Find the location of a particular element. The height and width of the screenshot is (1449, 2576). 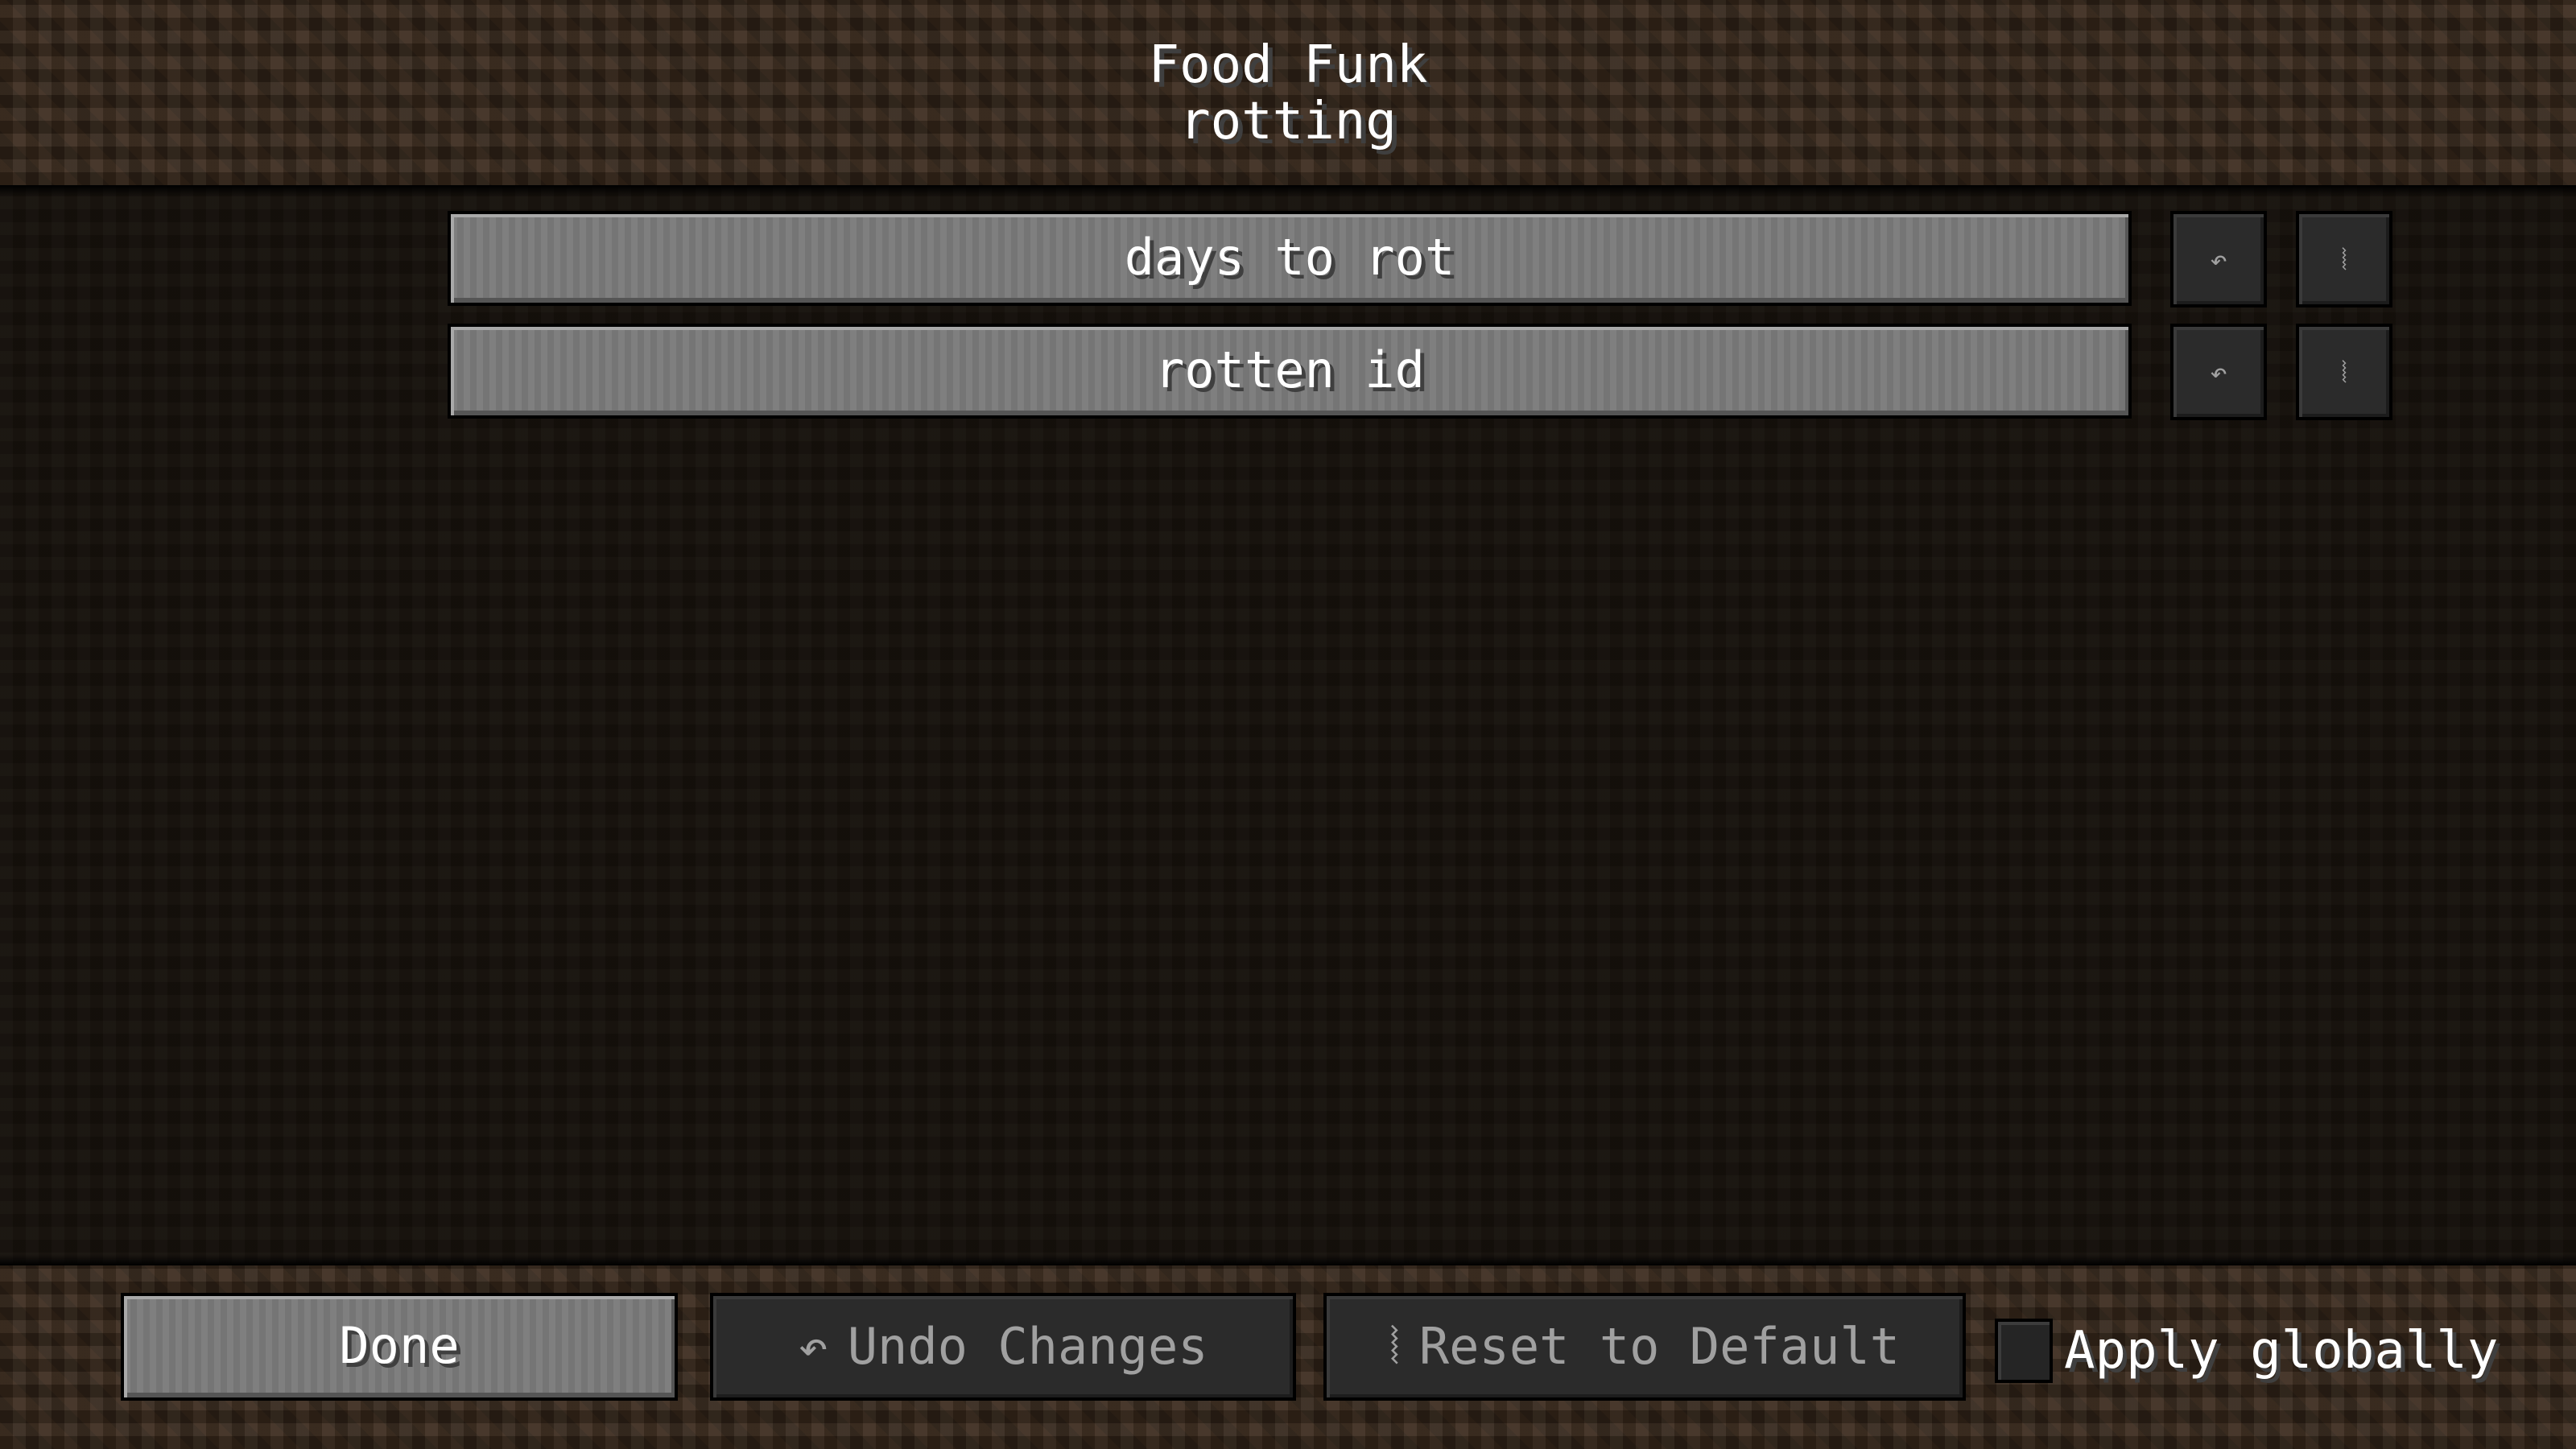

category-title: rotting is located at coordinates (1288, 121).